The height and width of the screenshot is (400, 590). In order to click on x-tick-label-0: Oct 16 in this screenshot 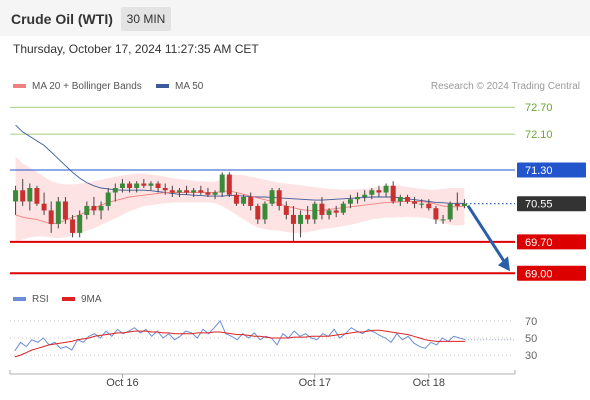, I will do `click(122, 383)`.